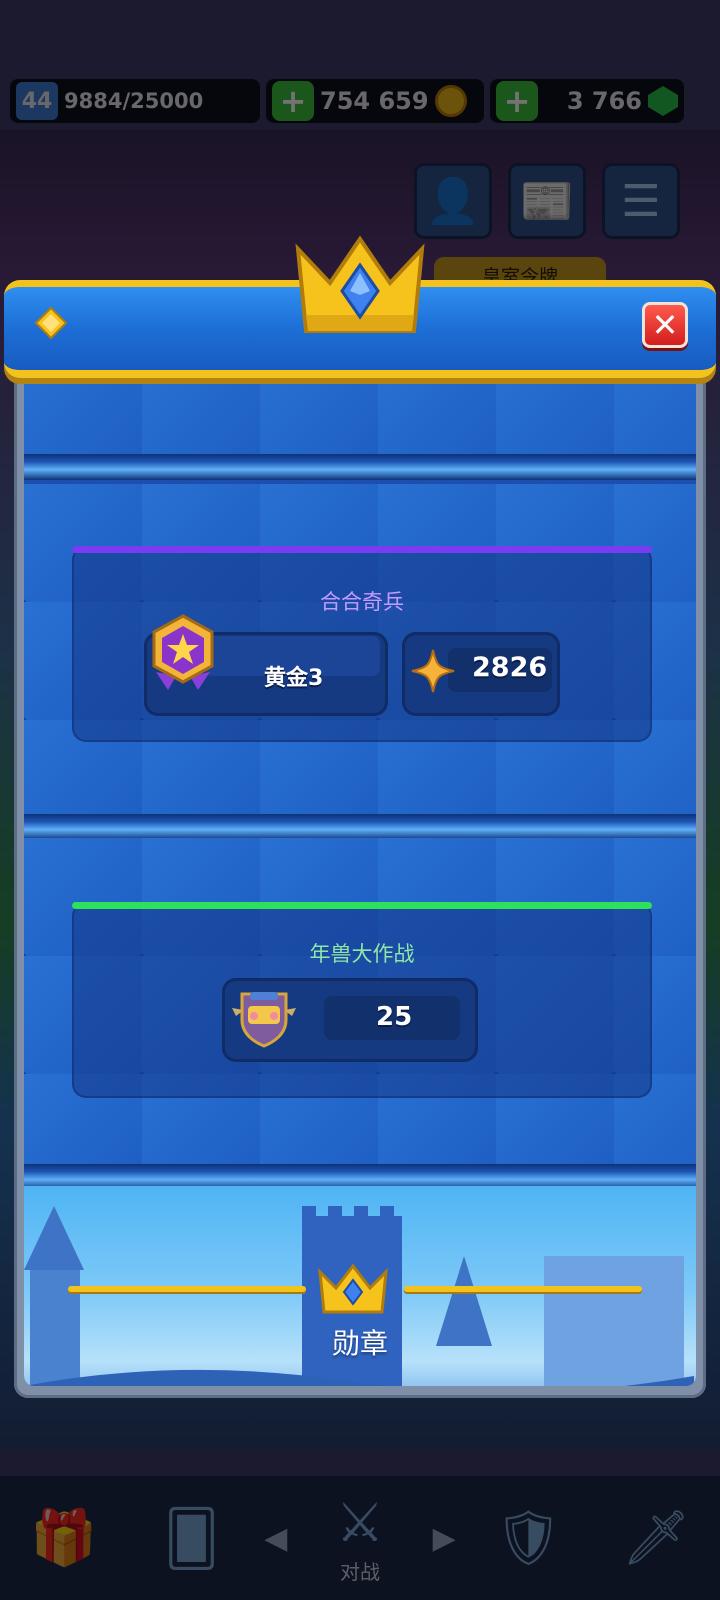 The image size is (720, 1600). I want to click on close-icon: ✕, so click(665, 325).